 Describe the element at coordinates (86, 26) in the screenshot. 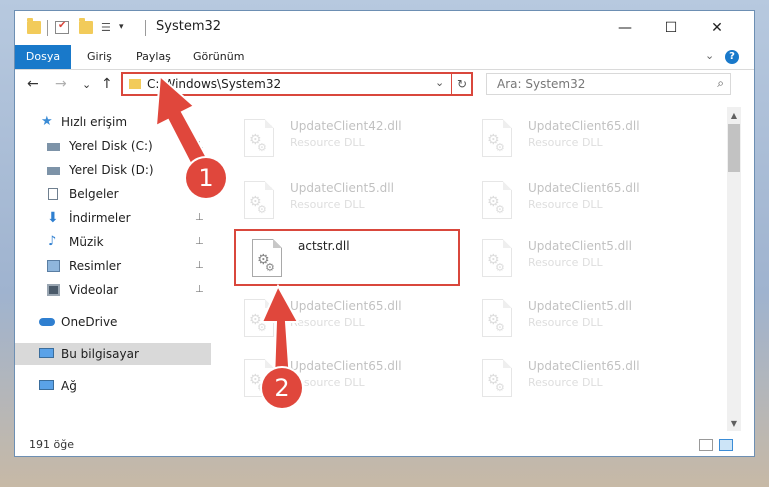

I see `new-folder-icon` at that location.